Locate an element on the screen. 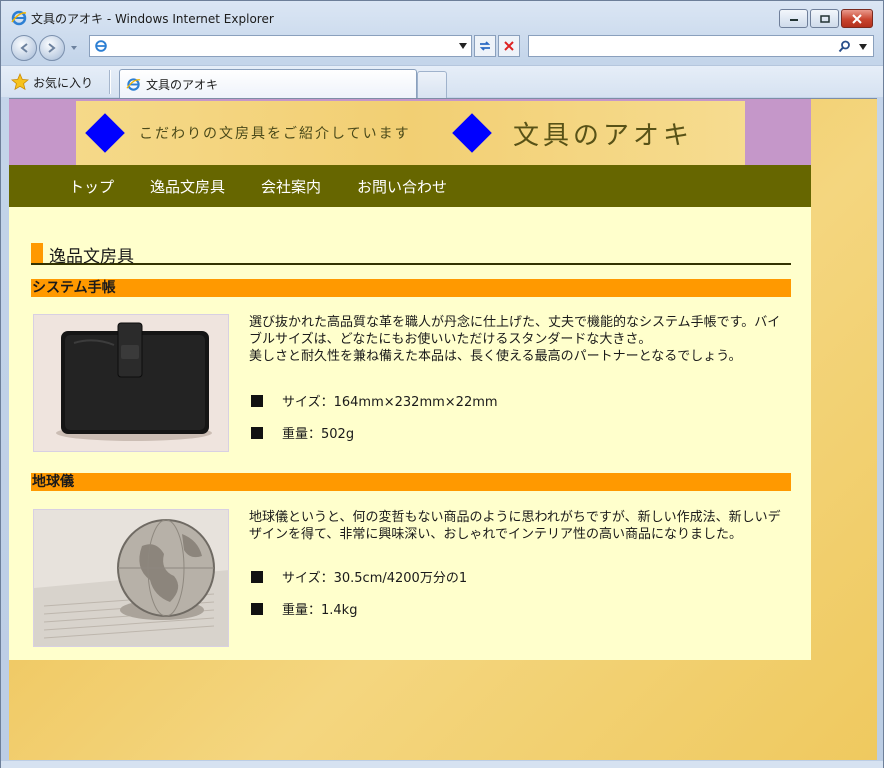 The height and width of the screenshot is (768, 884). refresh-button is located at coordinates (485, 46).